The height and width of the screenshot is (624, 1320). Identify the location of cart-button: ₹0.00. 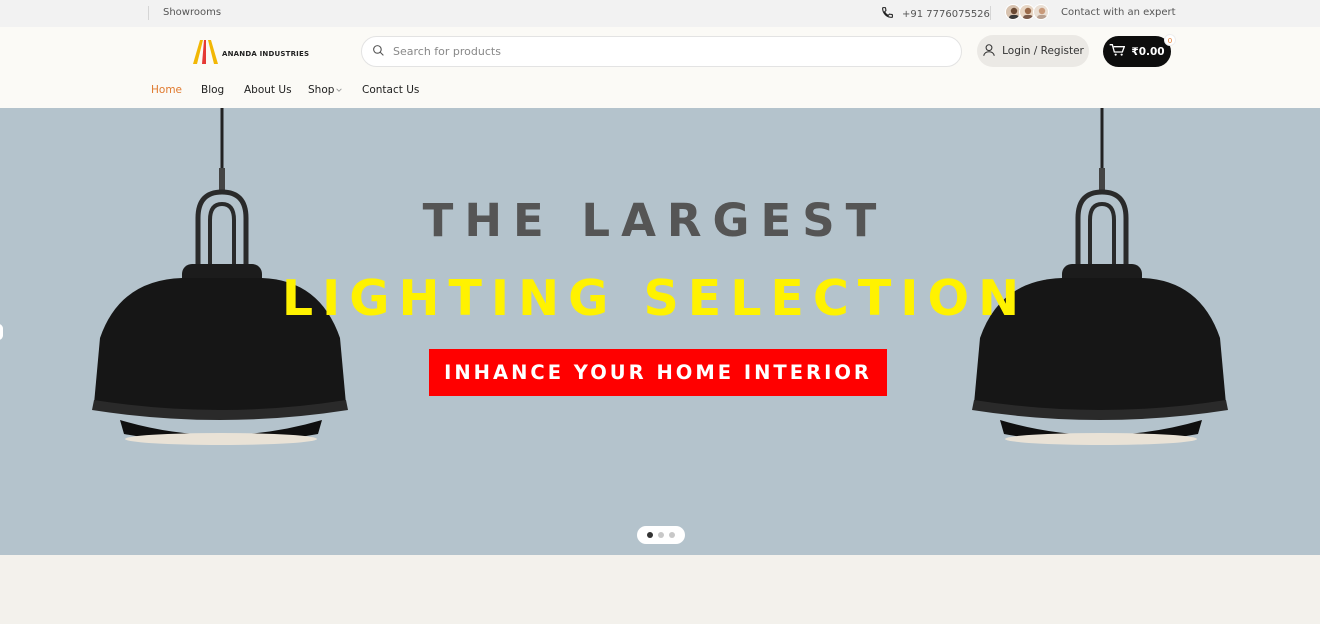
(1137, 51).